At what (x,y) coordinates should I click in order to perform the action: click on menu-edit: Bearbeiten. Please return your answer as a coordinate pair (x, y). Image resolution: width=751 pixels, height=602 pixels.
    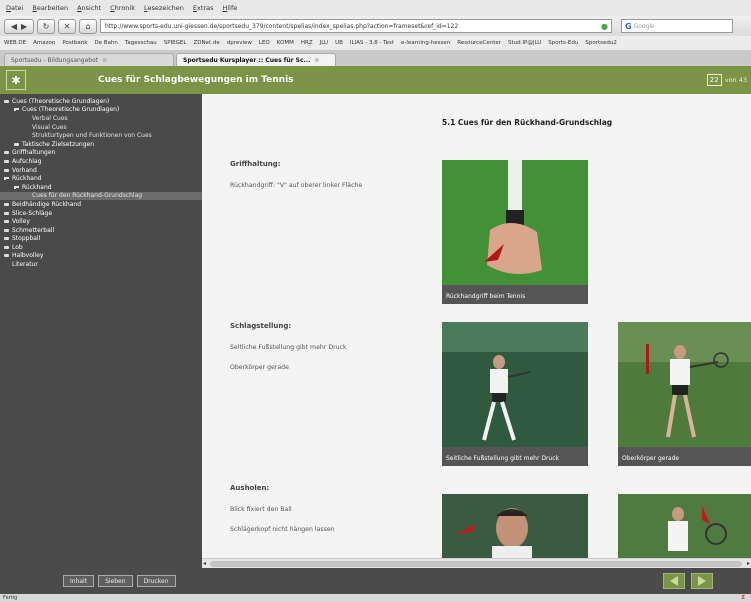
    Looking at the image, I should click on (50, 8).